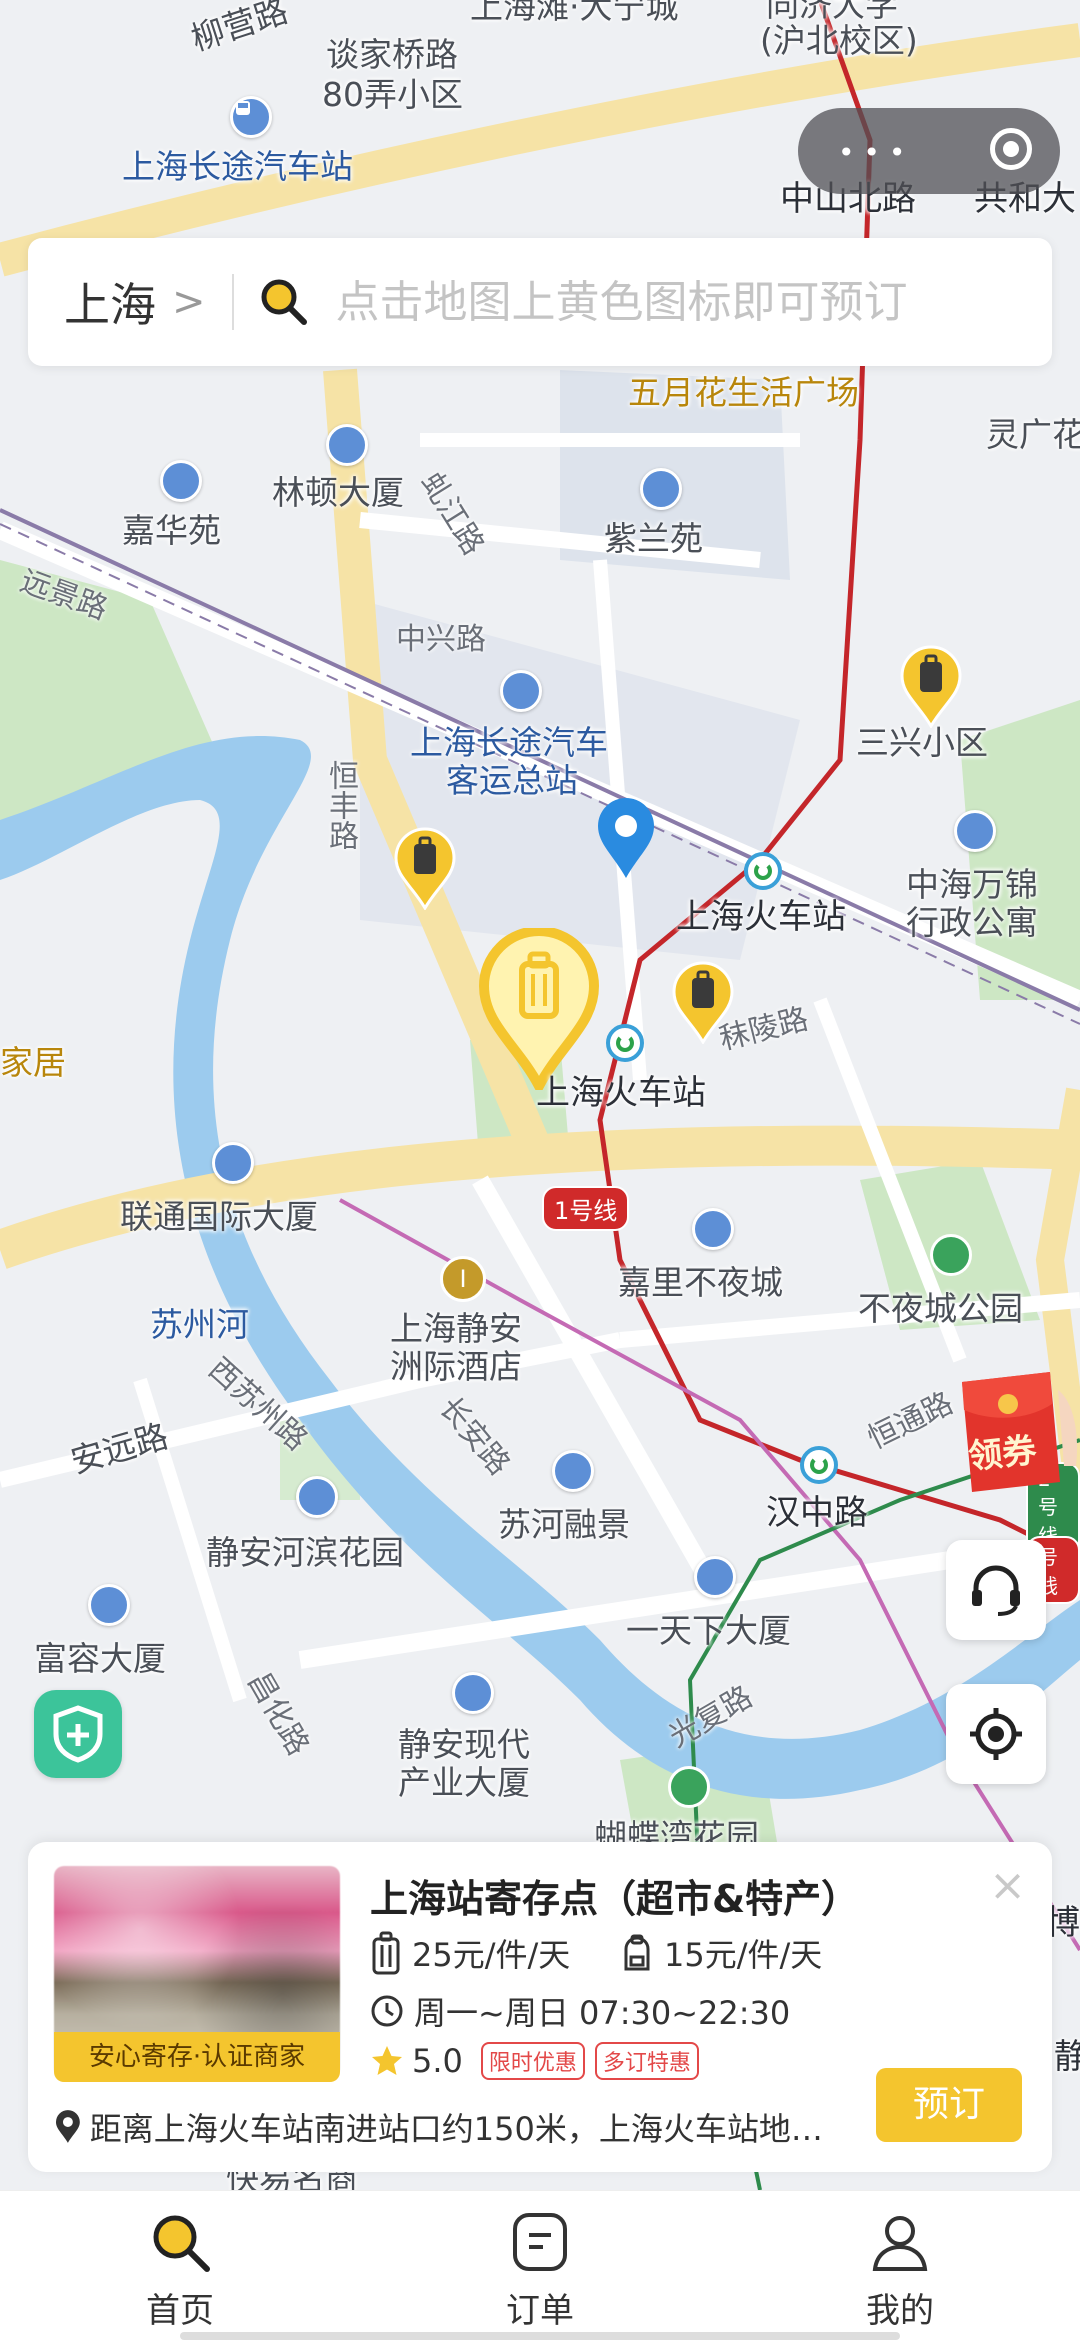 Image resolution: width=1080 pixels, height=2341 pixels. I want to click on rating-value: 5.0, so click(437, 2061).